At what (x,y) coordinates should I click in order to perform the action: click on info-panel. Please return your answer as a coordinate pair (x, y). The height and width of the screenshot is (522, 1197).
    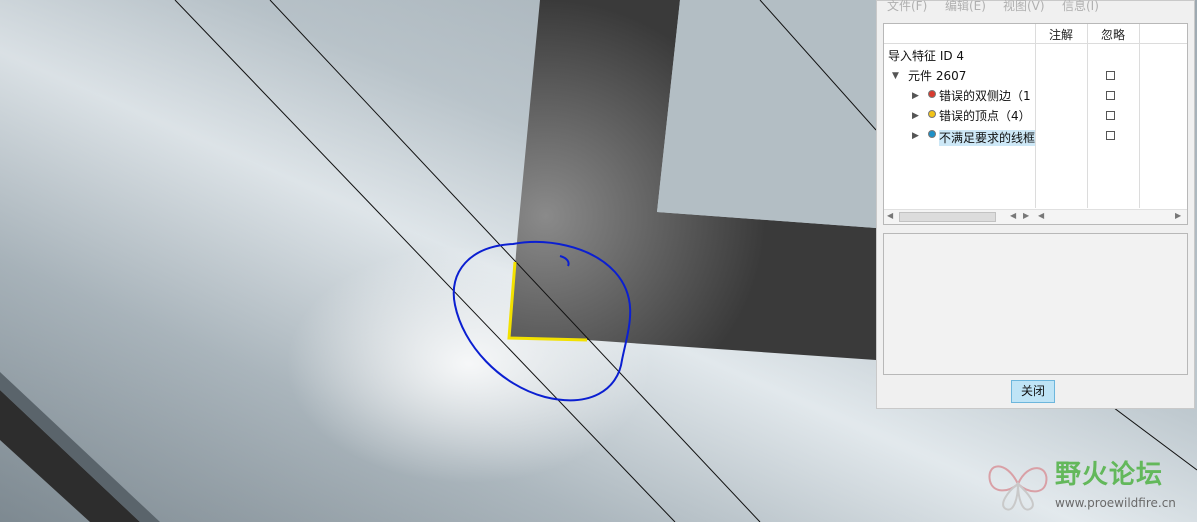
    Looking at the image, I should click on (1035, 304).